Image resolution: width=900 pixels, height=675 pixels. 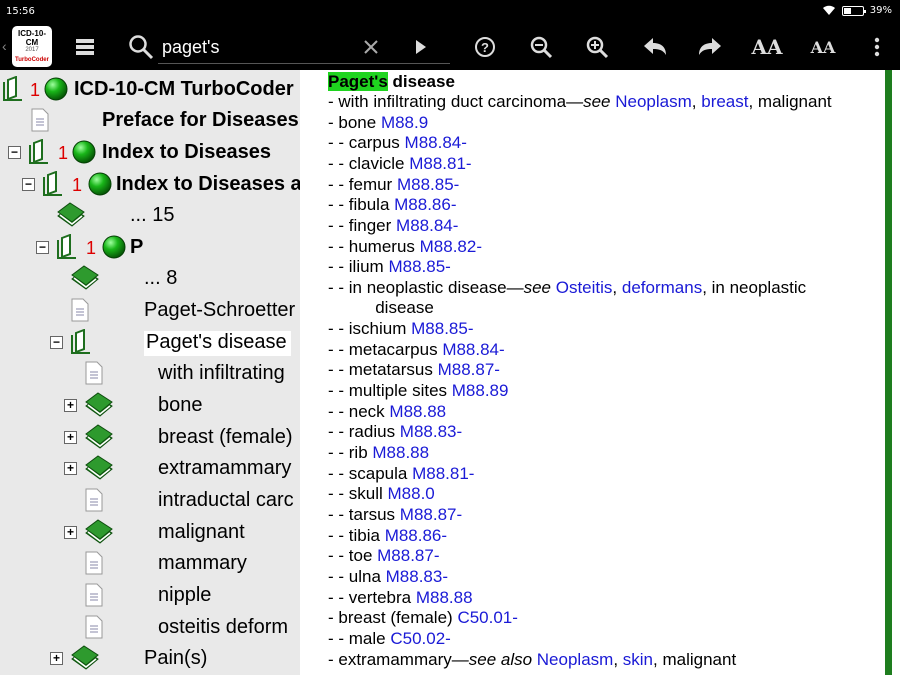 What do you see at coordinates (404, 122) in the screenshot?
I see `icd-code-link: M88.9` at bounding box center [404, 122].